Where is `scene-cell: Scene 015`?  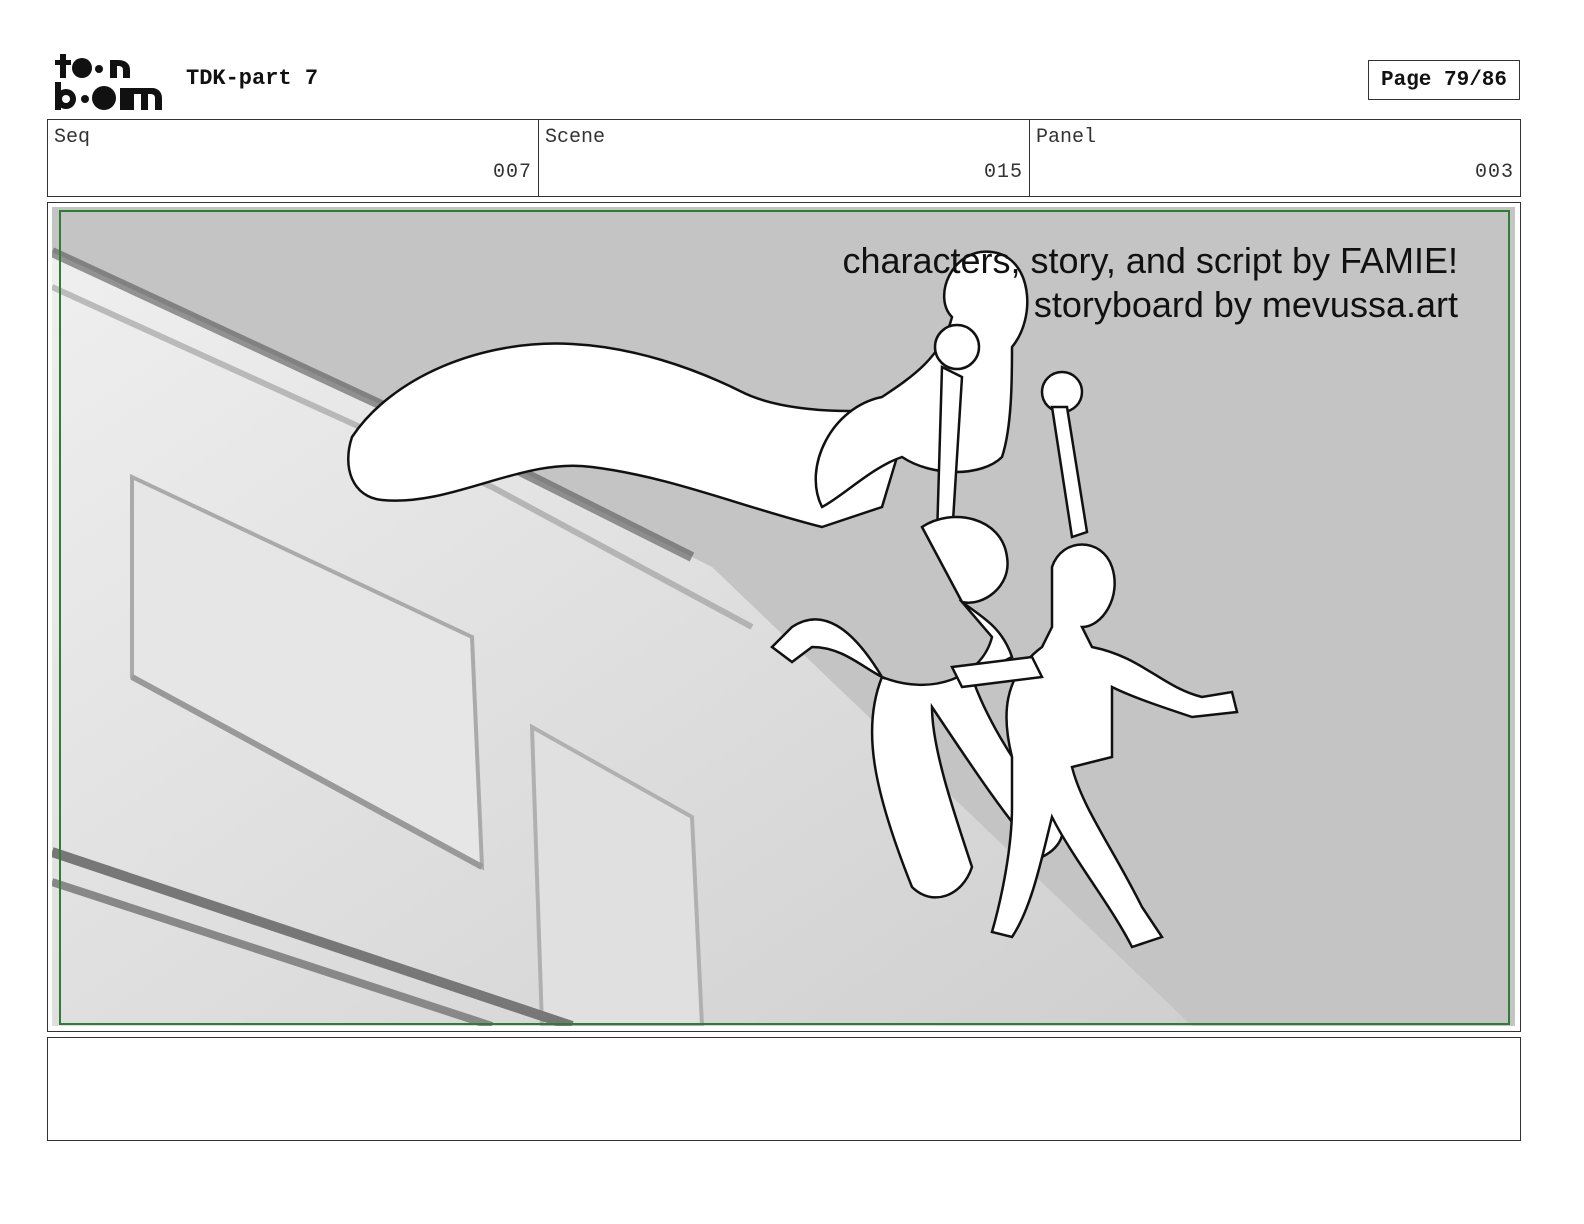
scene-cell: Scene 015 is located at coordinates (784, 158).